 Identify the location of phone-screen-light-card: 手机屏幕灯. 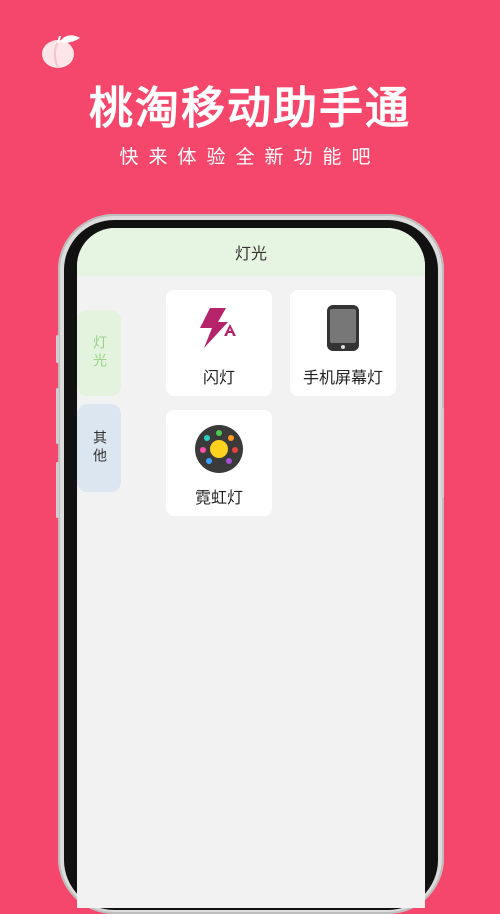
(343, 343).